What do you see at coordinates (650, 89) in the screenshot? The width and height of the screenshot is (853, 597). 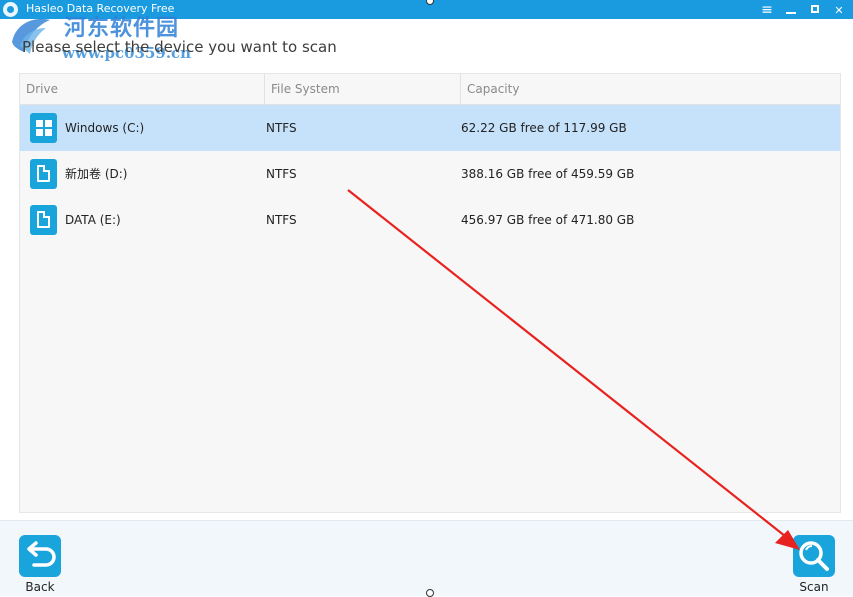 I see `column-header-capacity: Capacity` at bounding box center [650, 89].